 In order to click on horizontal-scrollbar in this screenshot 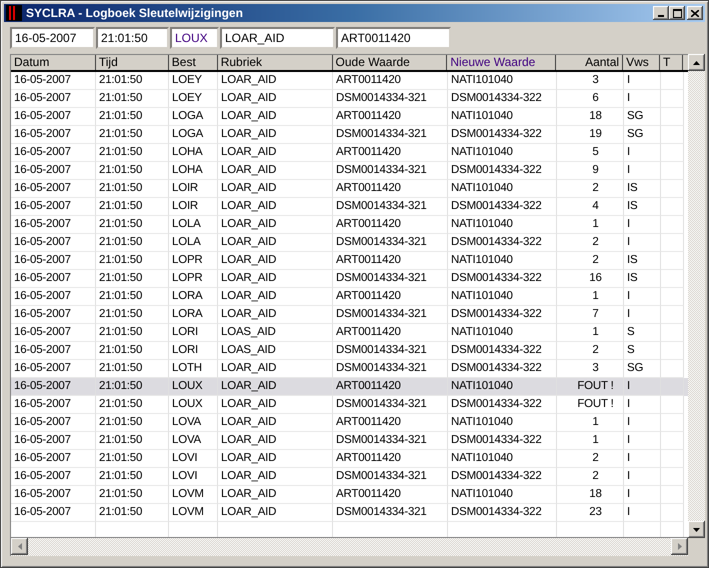, I will do `click(349, 547)`.